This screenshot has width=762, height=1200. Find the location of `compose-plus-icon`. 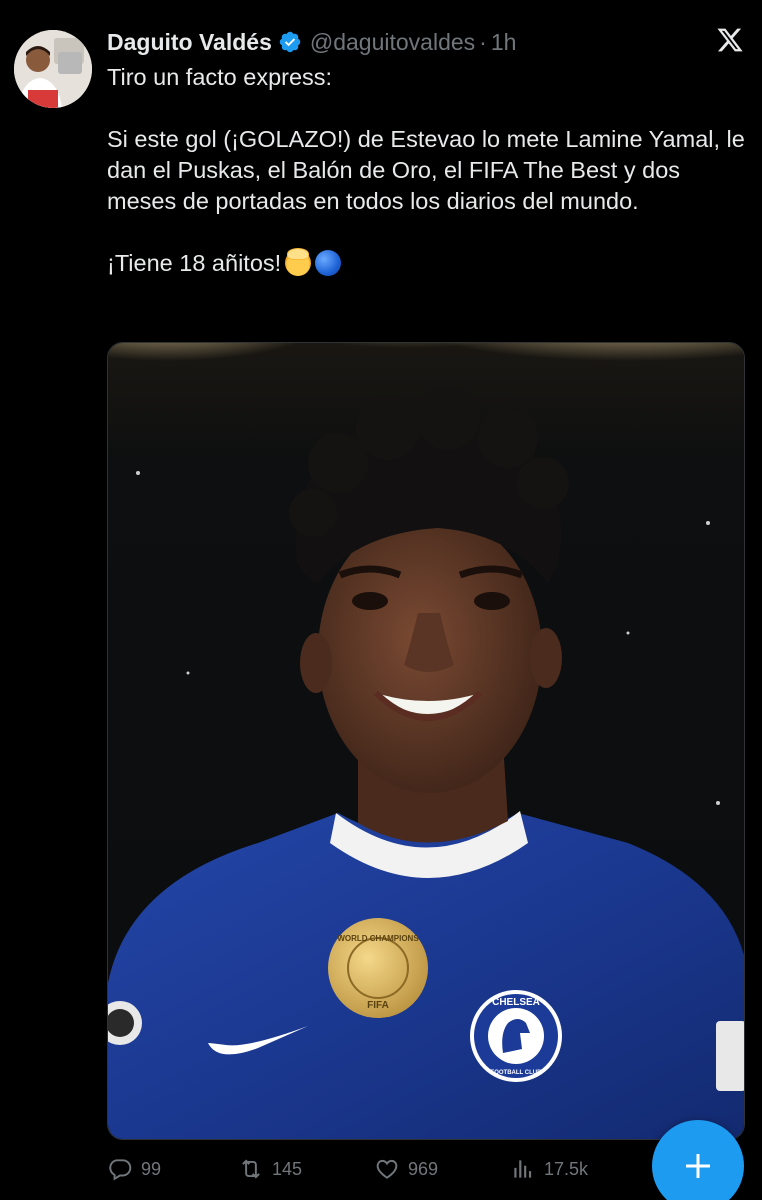

compose-plus-icon is located at coordinates (698, 1166).